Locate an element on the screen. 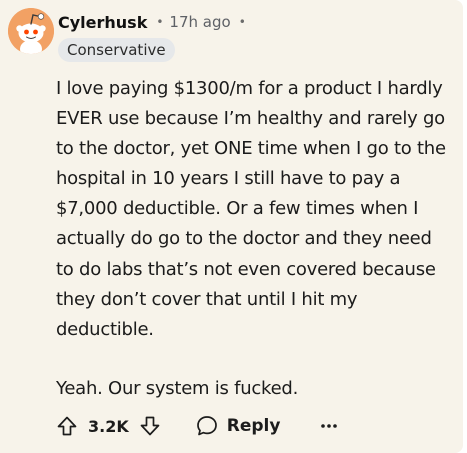 This screenshot has height=453, width=467. downvote-arrow-icon is located at coordinates (150, 426).